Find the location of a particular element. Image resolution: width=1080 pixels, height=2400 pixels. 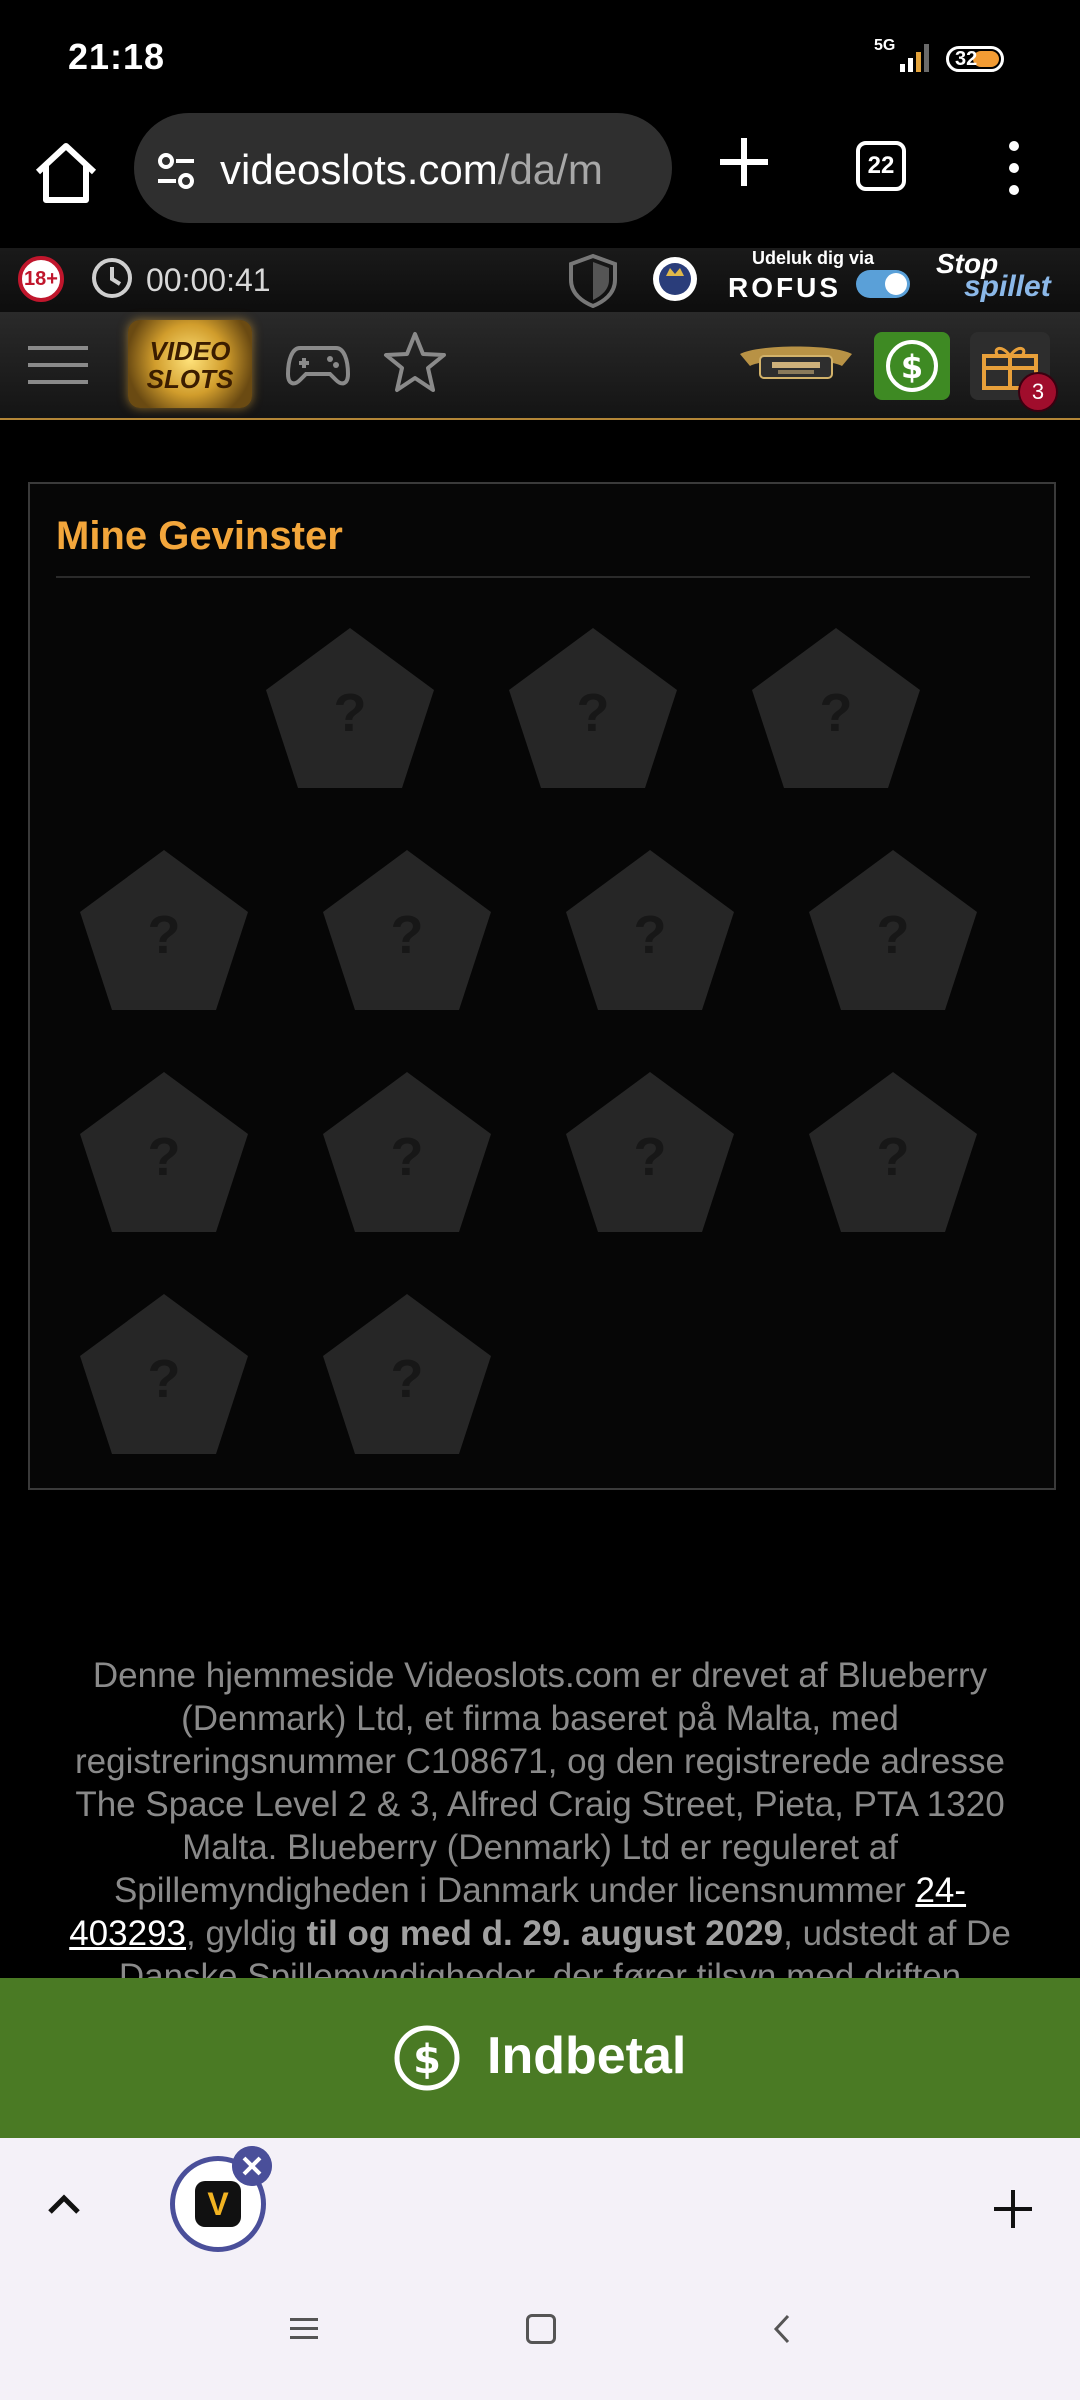

battery-level: 32 is located at coordinates (966, 59).